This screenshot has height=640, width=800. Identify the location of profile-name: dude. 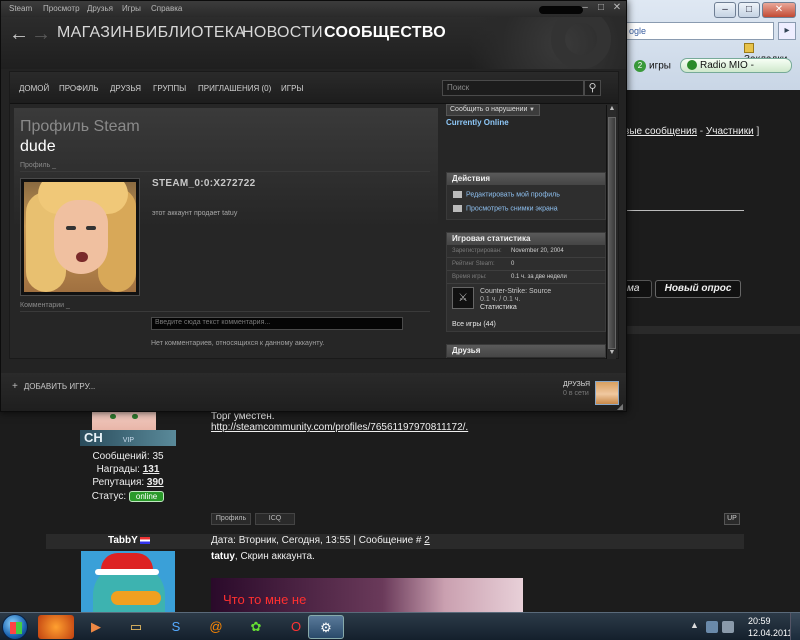
(38, 146).